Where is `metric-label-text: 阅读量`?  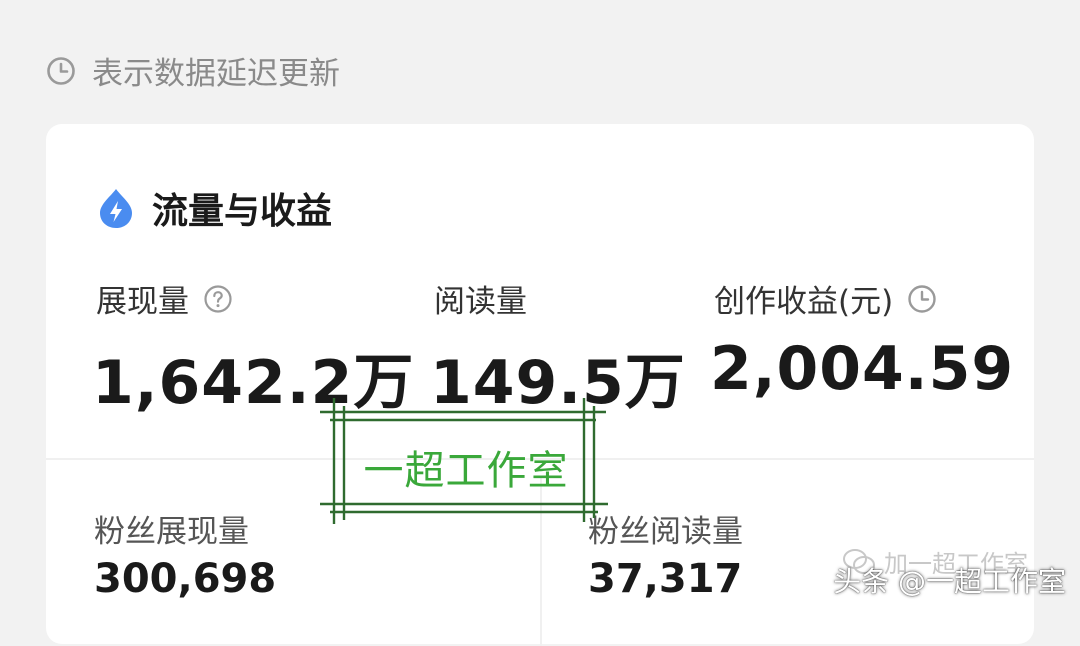 metric-label-text: 阅读量 is located at coordinates (480, 302).